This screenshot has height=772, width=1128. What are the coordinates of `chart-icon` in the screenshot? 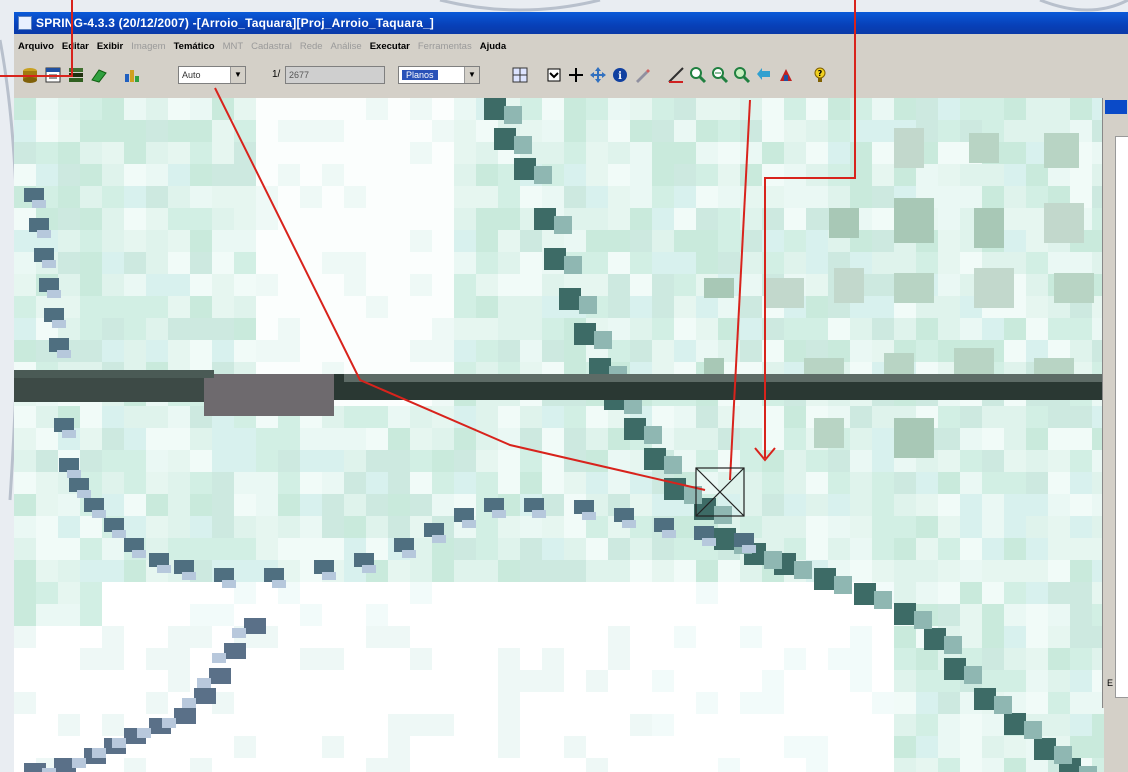 It's located at (132, 75).